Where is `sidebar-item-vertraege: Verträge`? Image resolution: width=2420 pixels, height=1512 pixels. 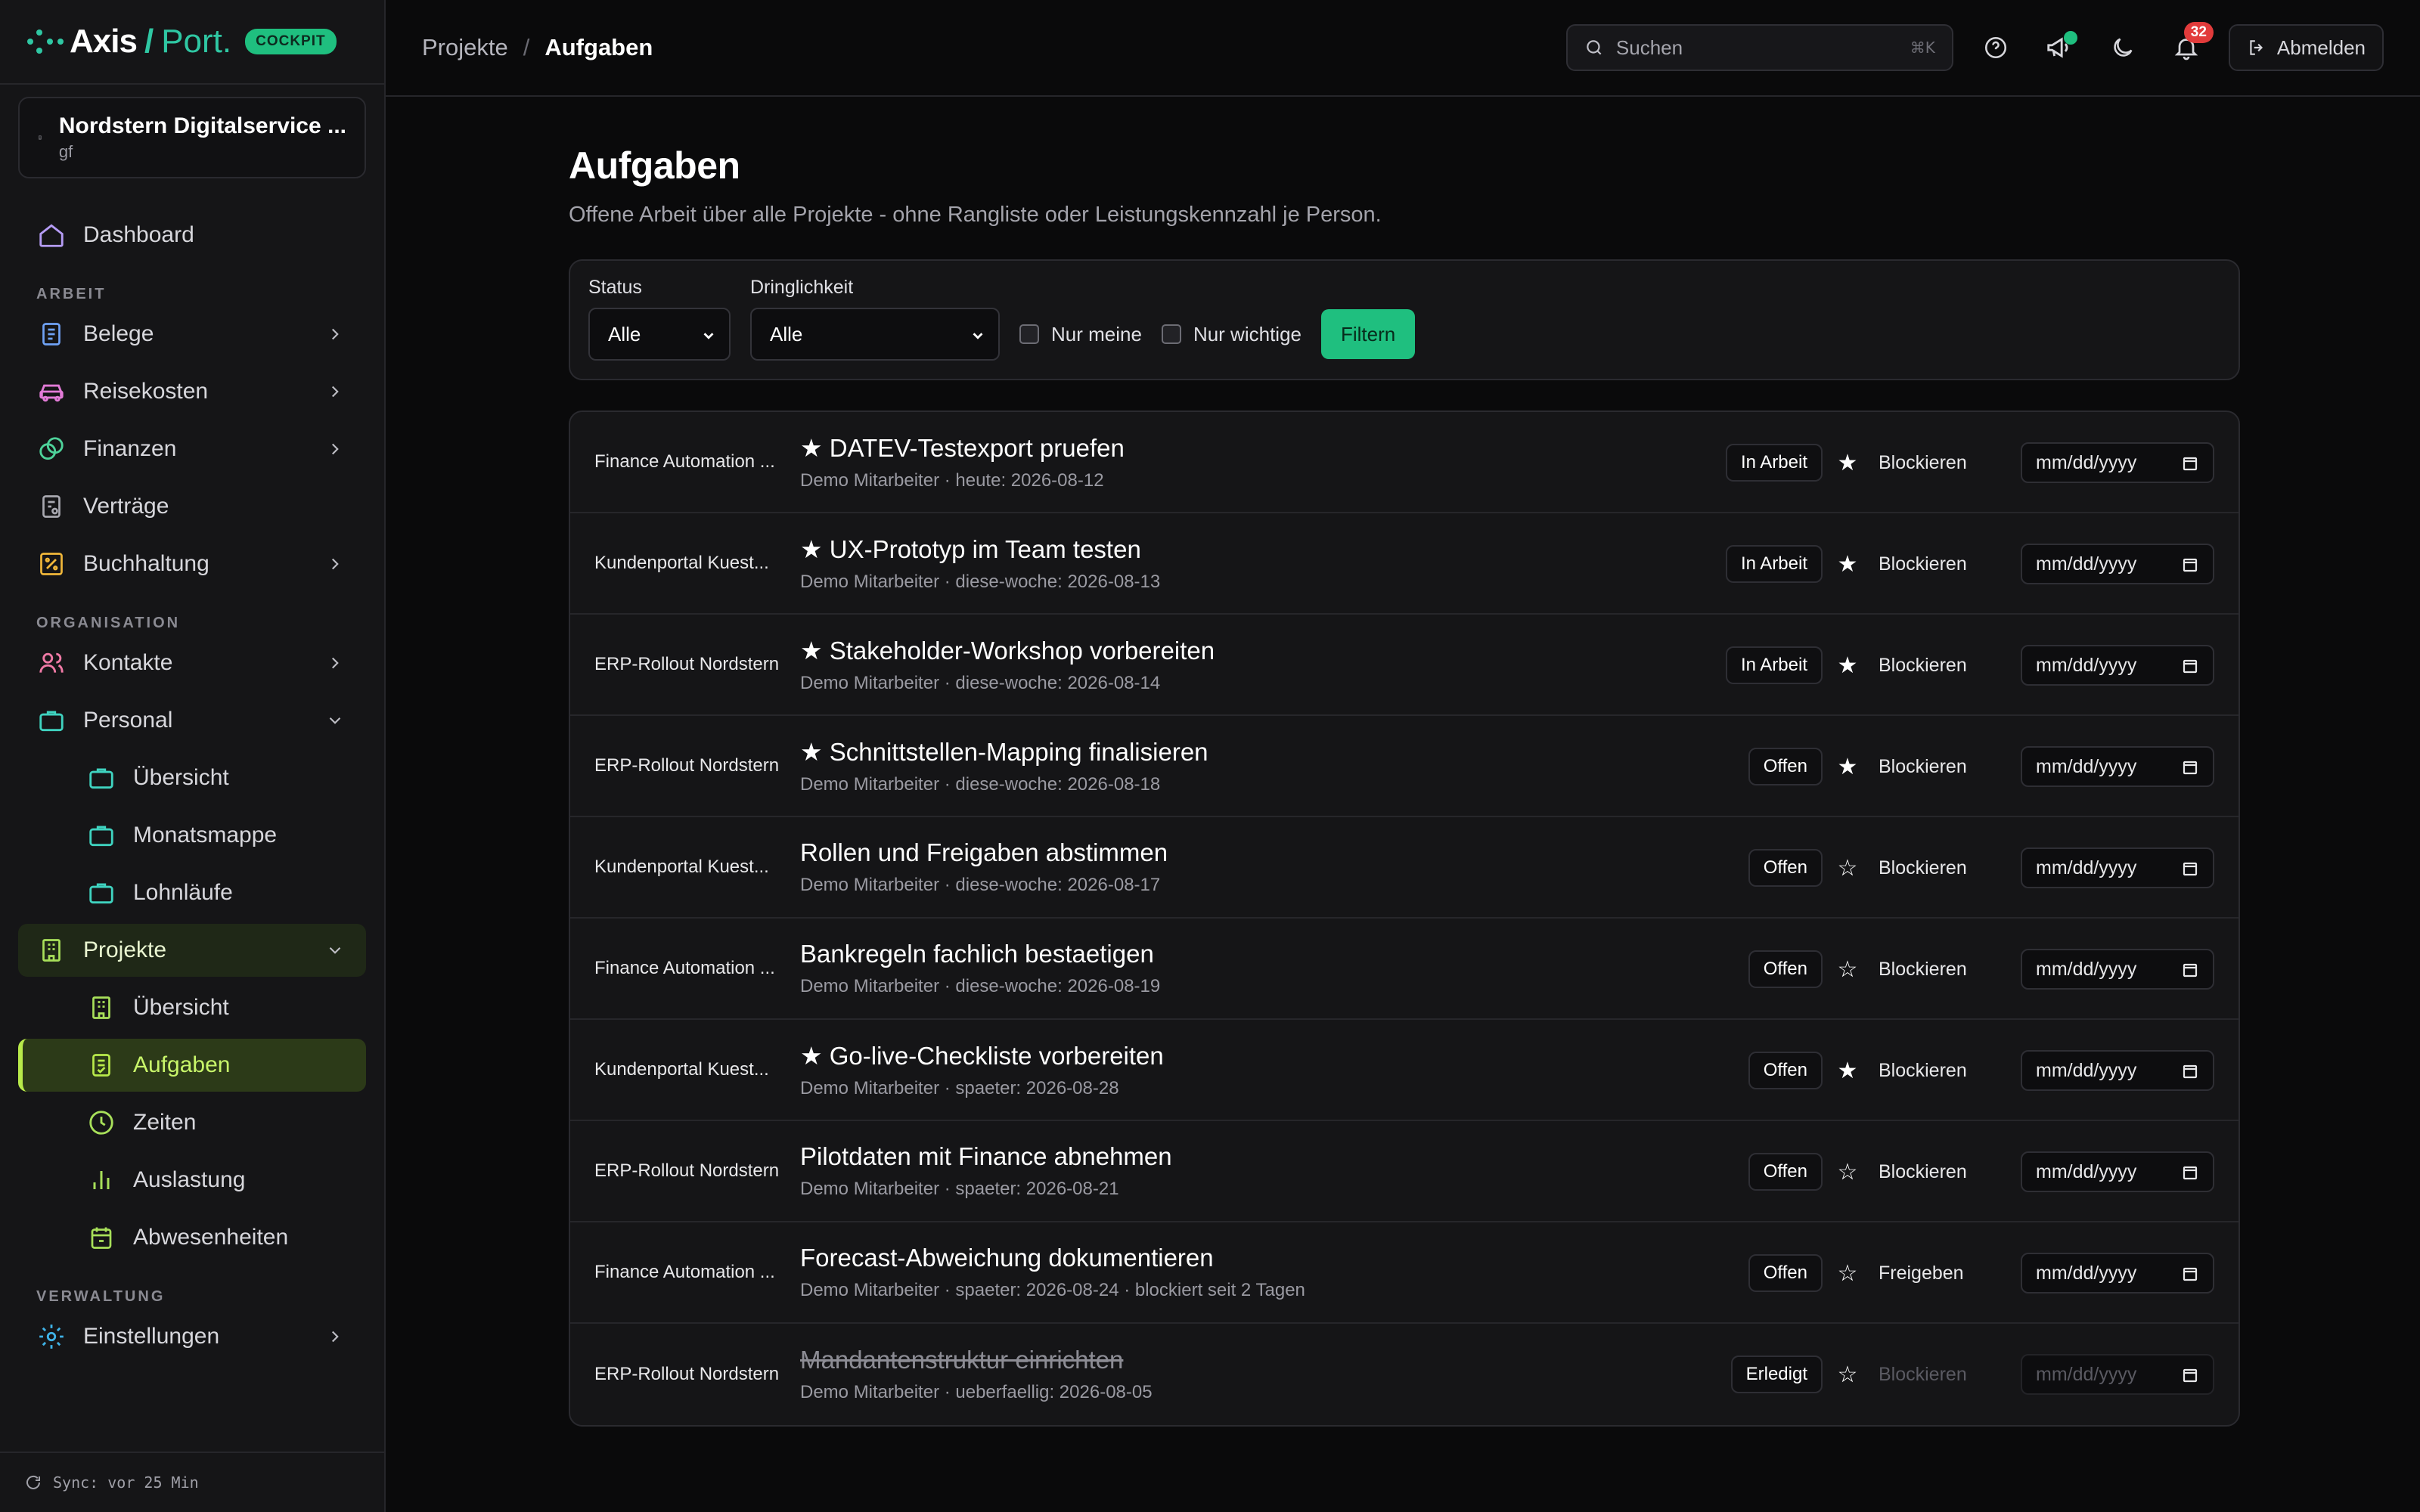
sidebar-item-vertraege: Verträge is located at coordinates (192, 507).